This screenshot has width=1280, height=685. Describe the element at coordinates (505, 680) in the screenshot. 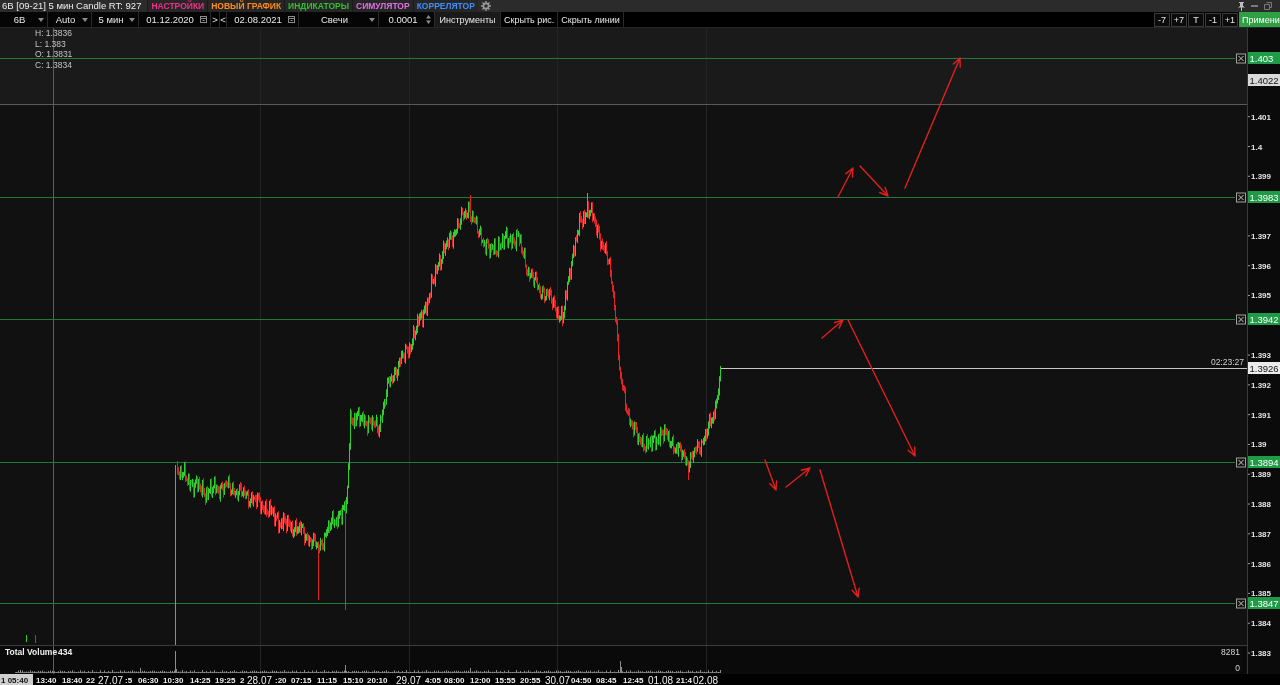

I see `time-label: 15:55` at that location.